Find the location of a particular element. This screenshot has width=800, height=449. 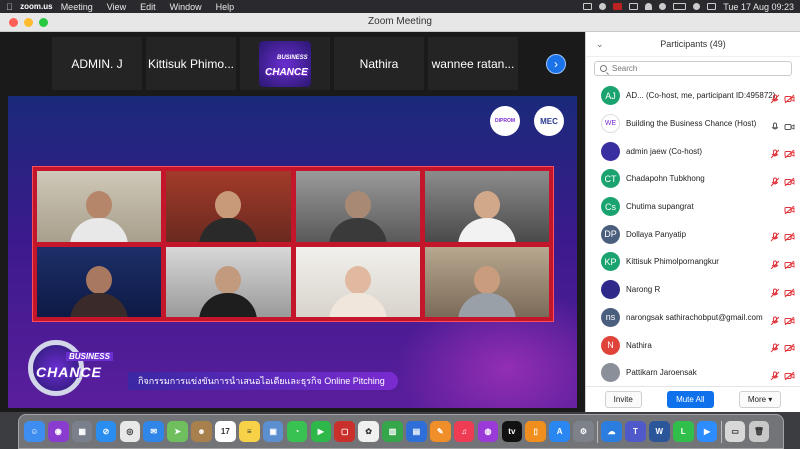

dock-app-books-icon: ▯ is located at coordinates (536, 431).